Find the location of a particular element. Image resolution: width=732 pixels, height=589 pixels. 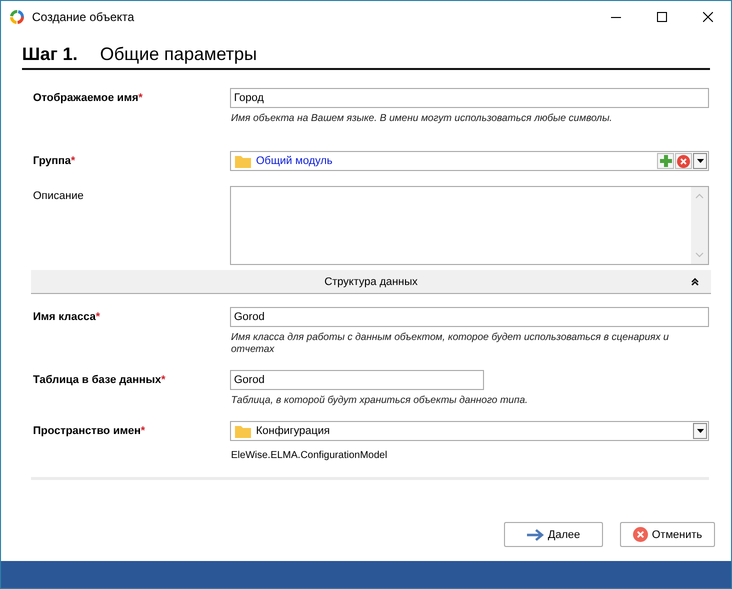

step-title: Общие параметры is located at coordinates (178, 54).